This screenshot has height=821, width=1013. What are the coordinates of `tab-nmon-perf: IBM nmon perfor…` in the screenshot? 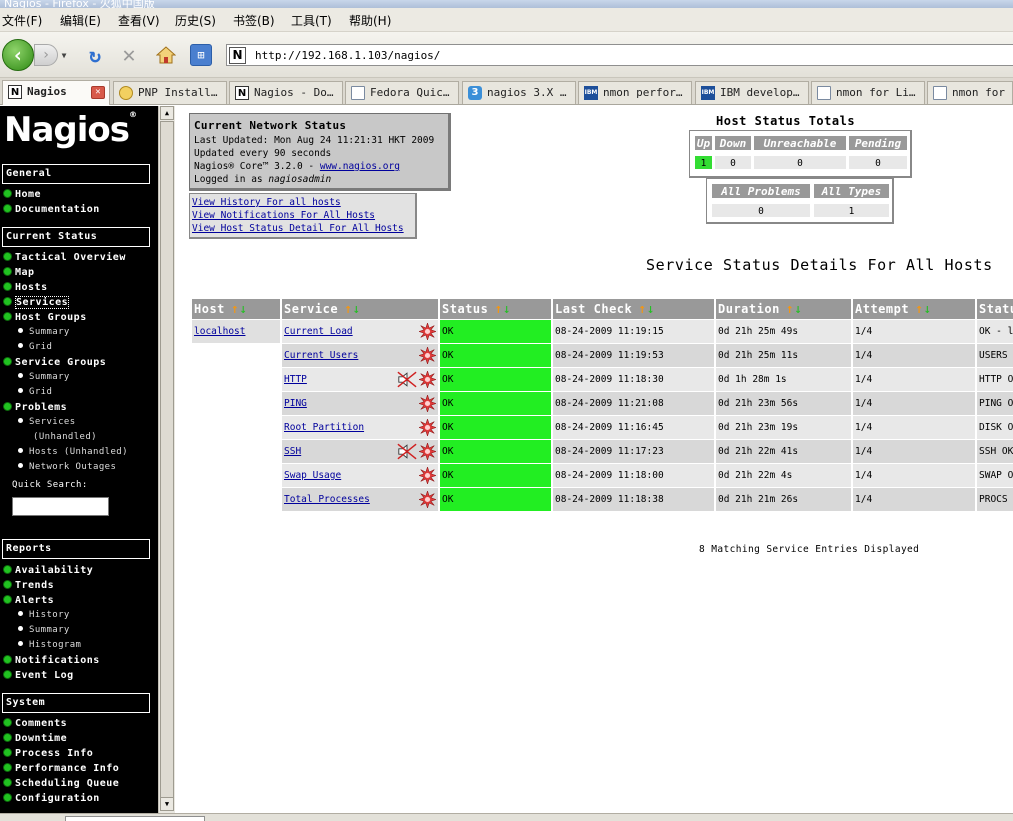 It's located at (635, 92).